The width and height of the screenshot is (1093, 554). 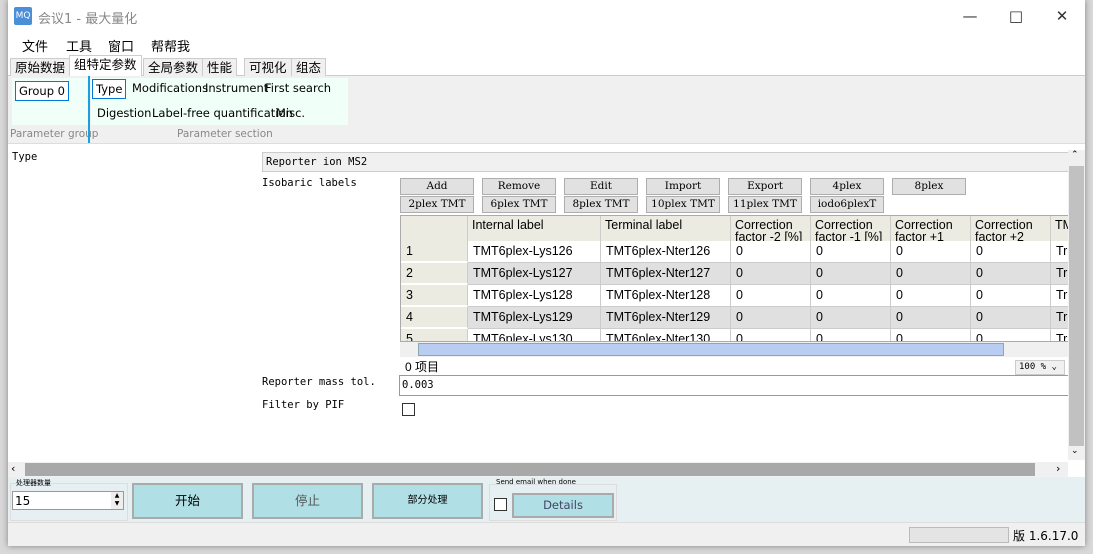 What do you see at coordinates (42, 91) in the screenshot?
I see `group-0-button: Group 0` at bounding box center [42, 91].